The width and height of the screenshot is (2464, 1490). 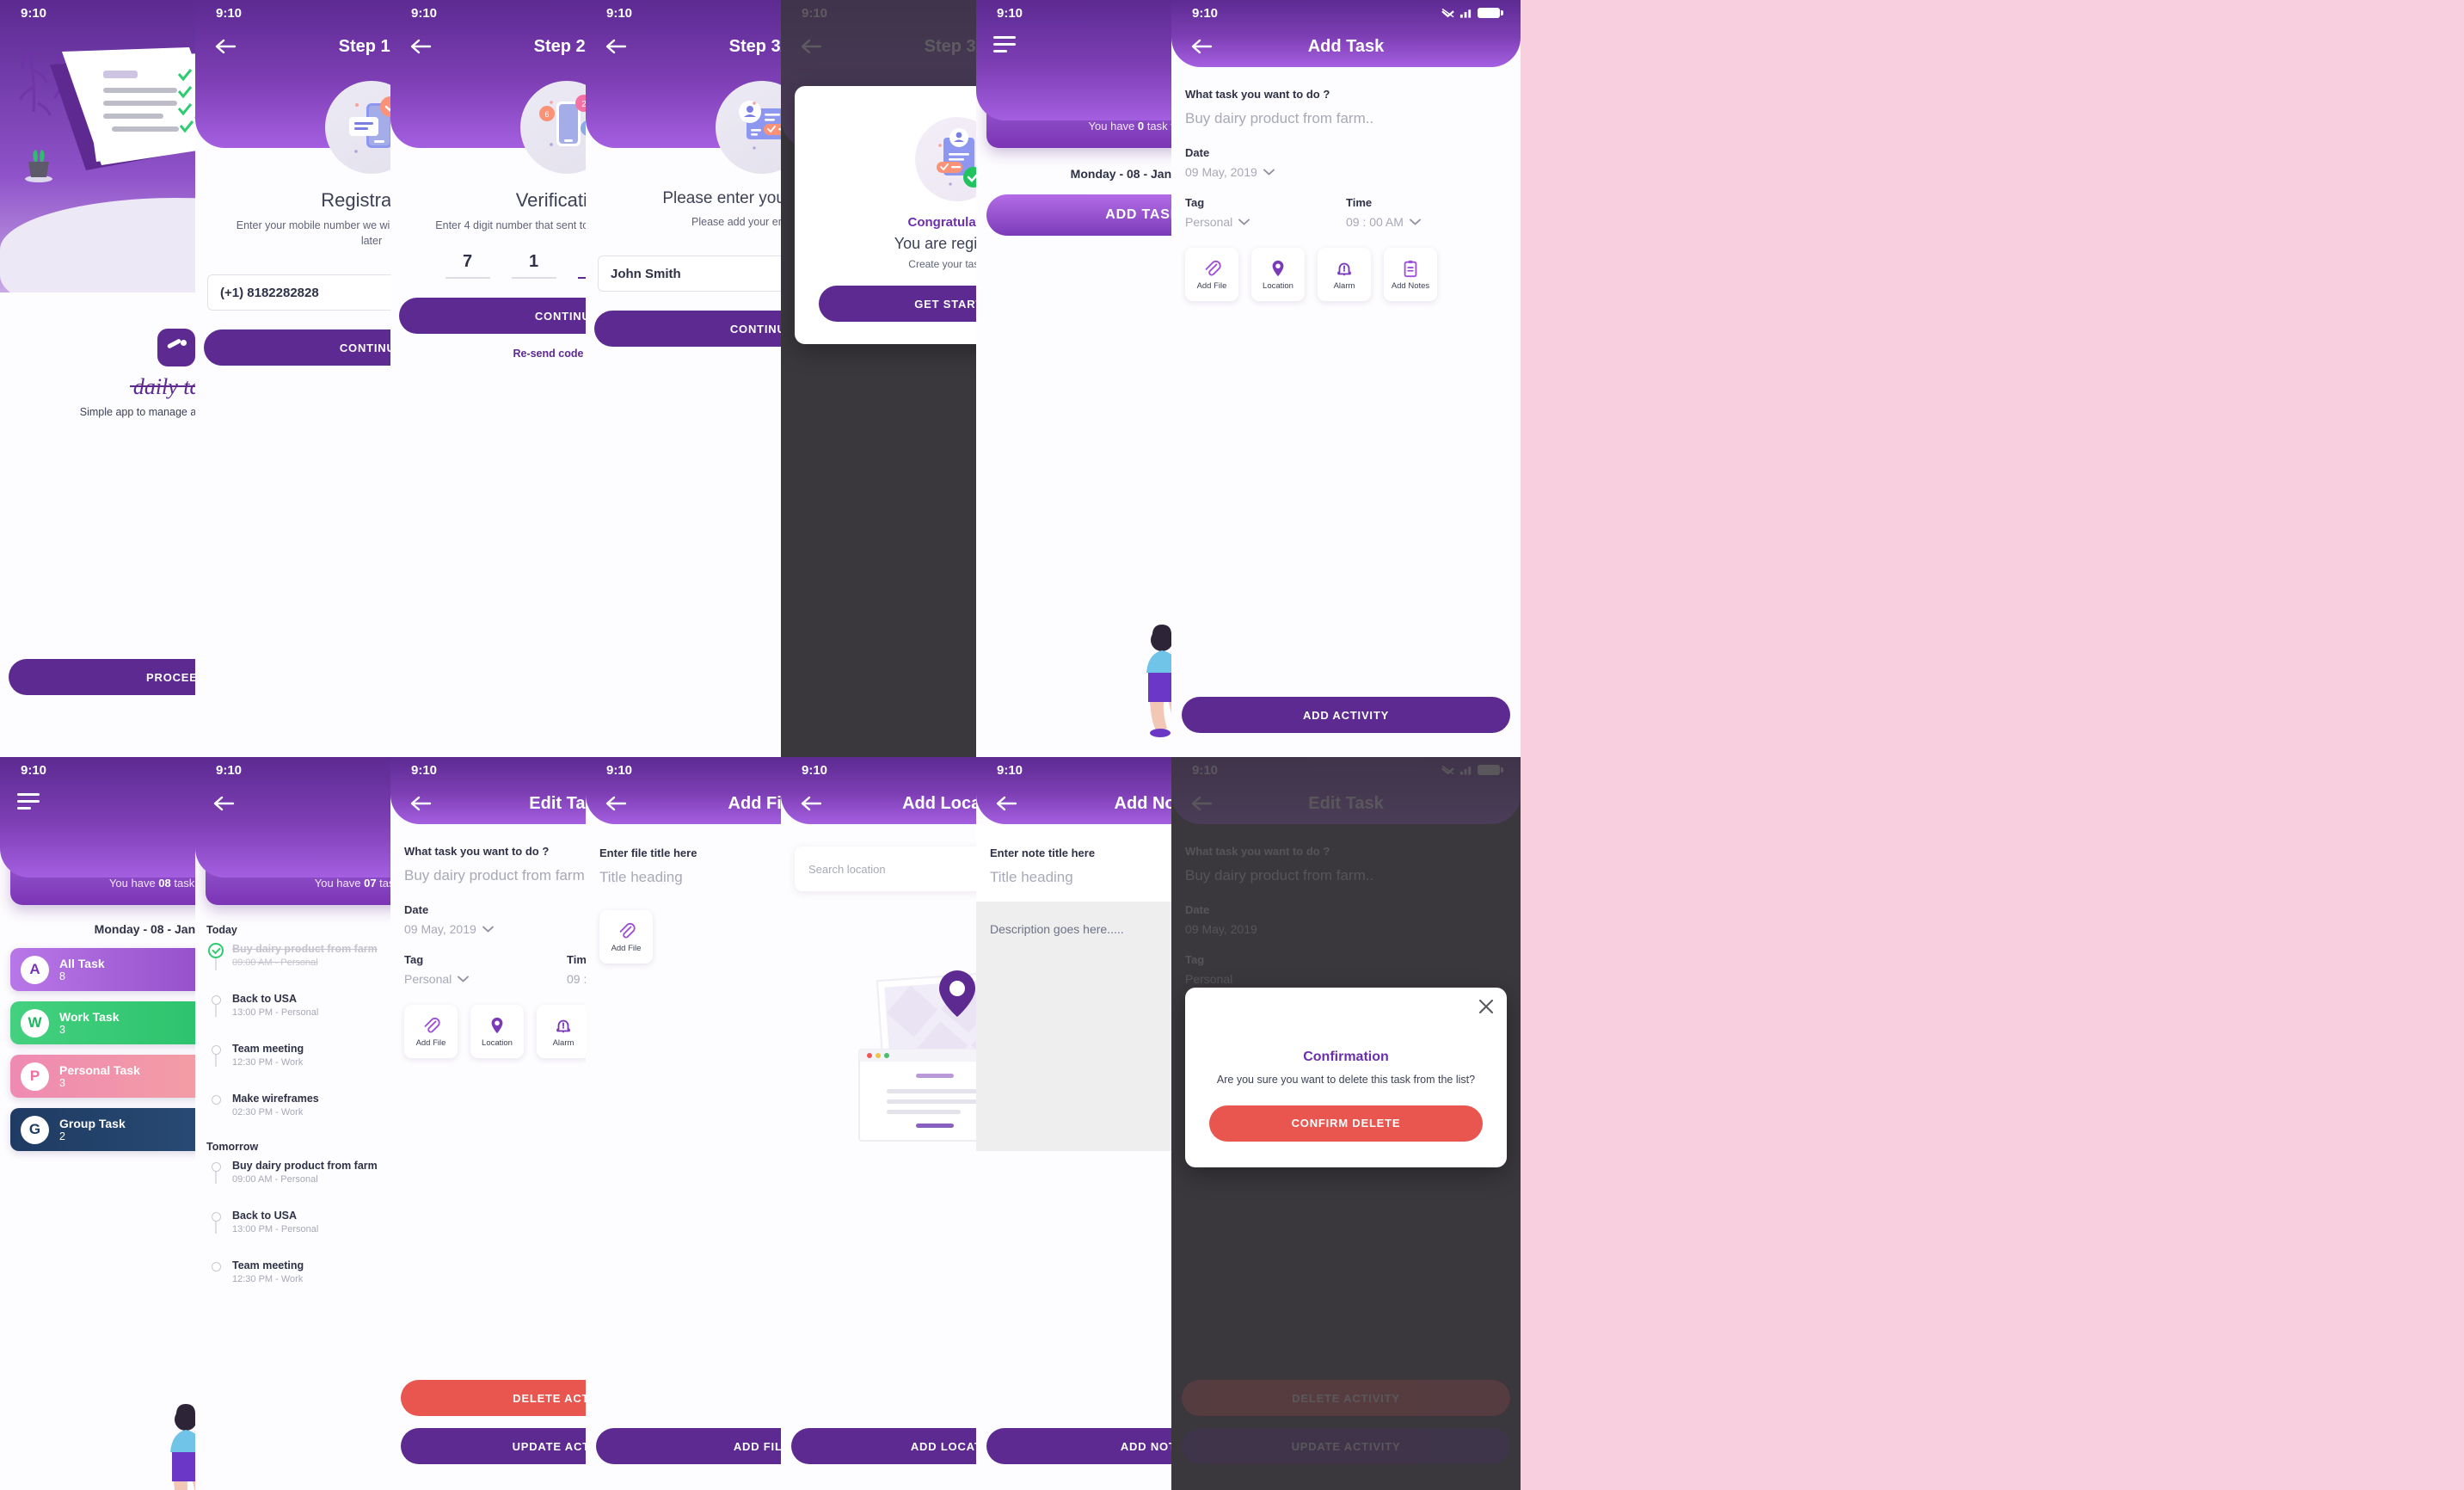 What do you see at coordinates (1346, 13) in the screenshot?
I see `status-bar: 9:10` at bounding box center [1346, 13].